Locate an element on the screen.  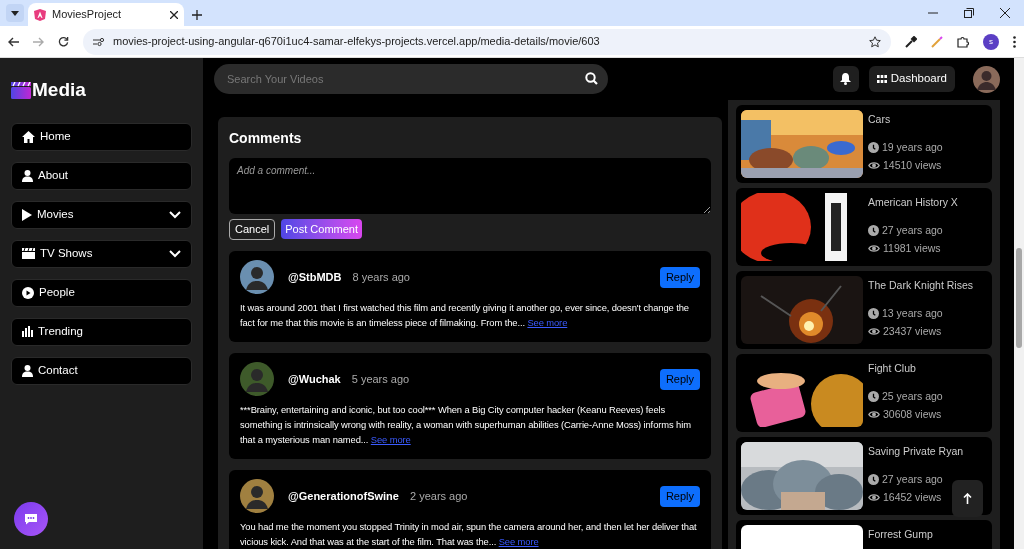
comment-time: 8 years ago is located at coordinates (381, 277).